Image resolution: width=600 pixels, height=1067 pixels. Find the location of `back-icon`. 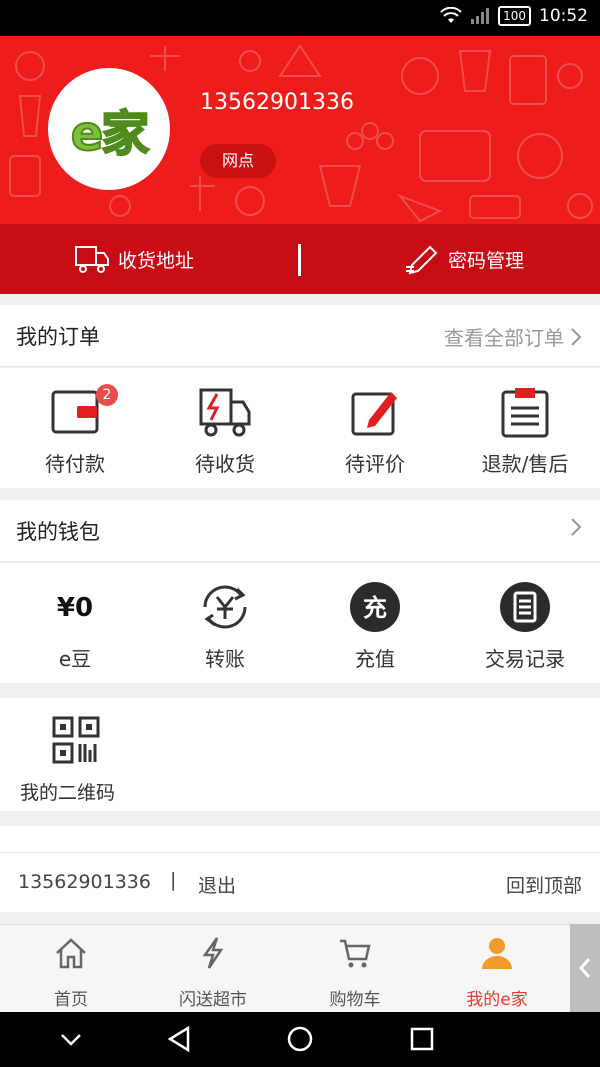

back-icon is located at coordinates (179, 1039).